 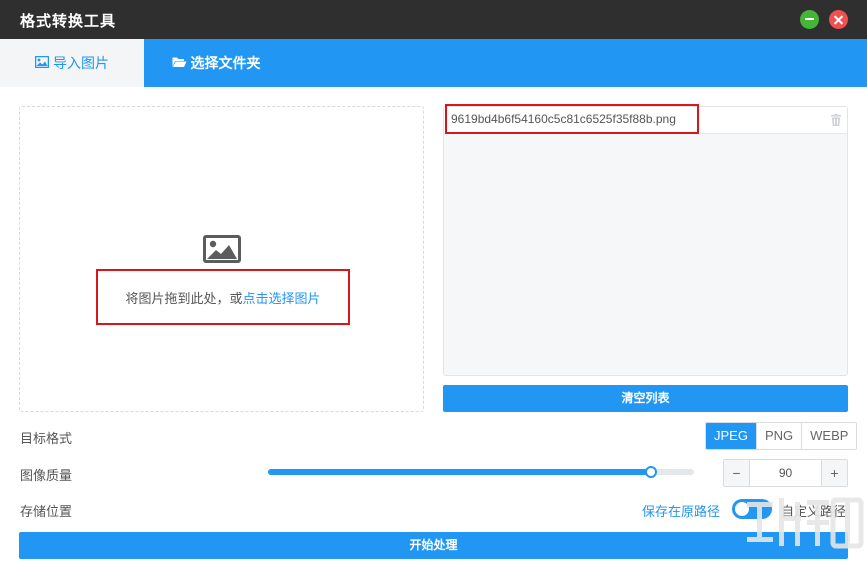 What do you see at coordinates (433, 63) in the screenshot?
I see `tab-bar: 导入图片 选择文件夹` at bounding box center [433, 63].